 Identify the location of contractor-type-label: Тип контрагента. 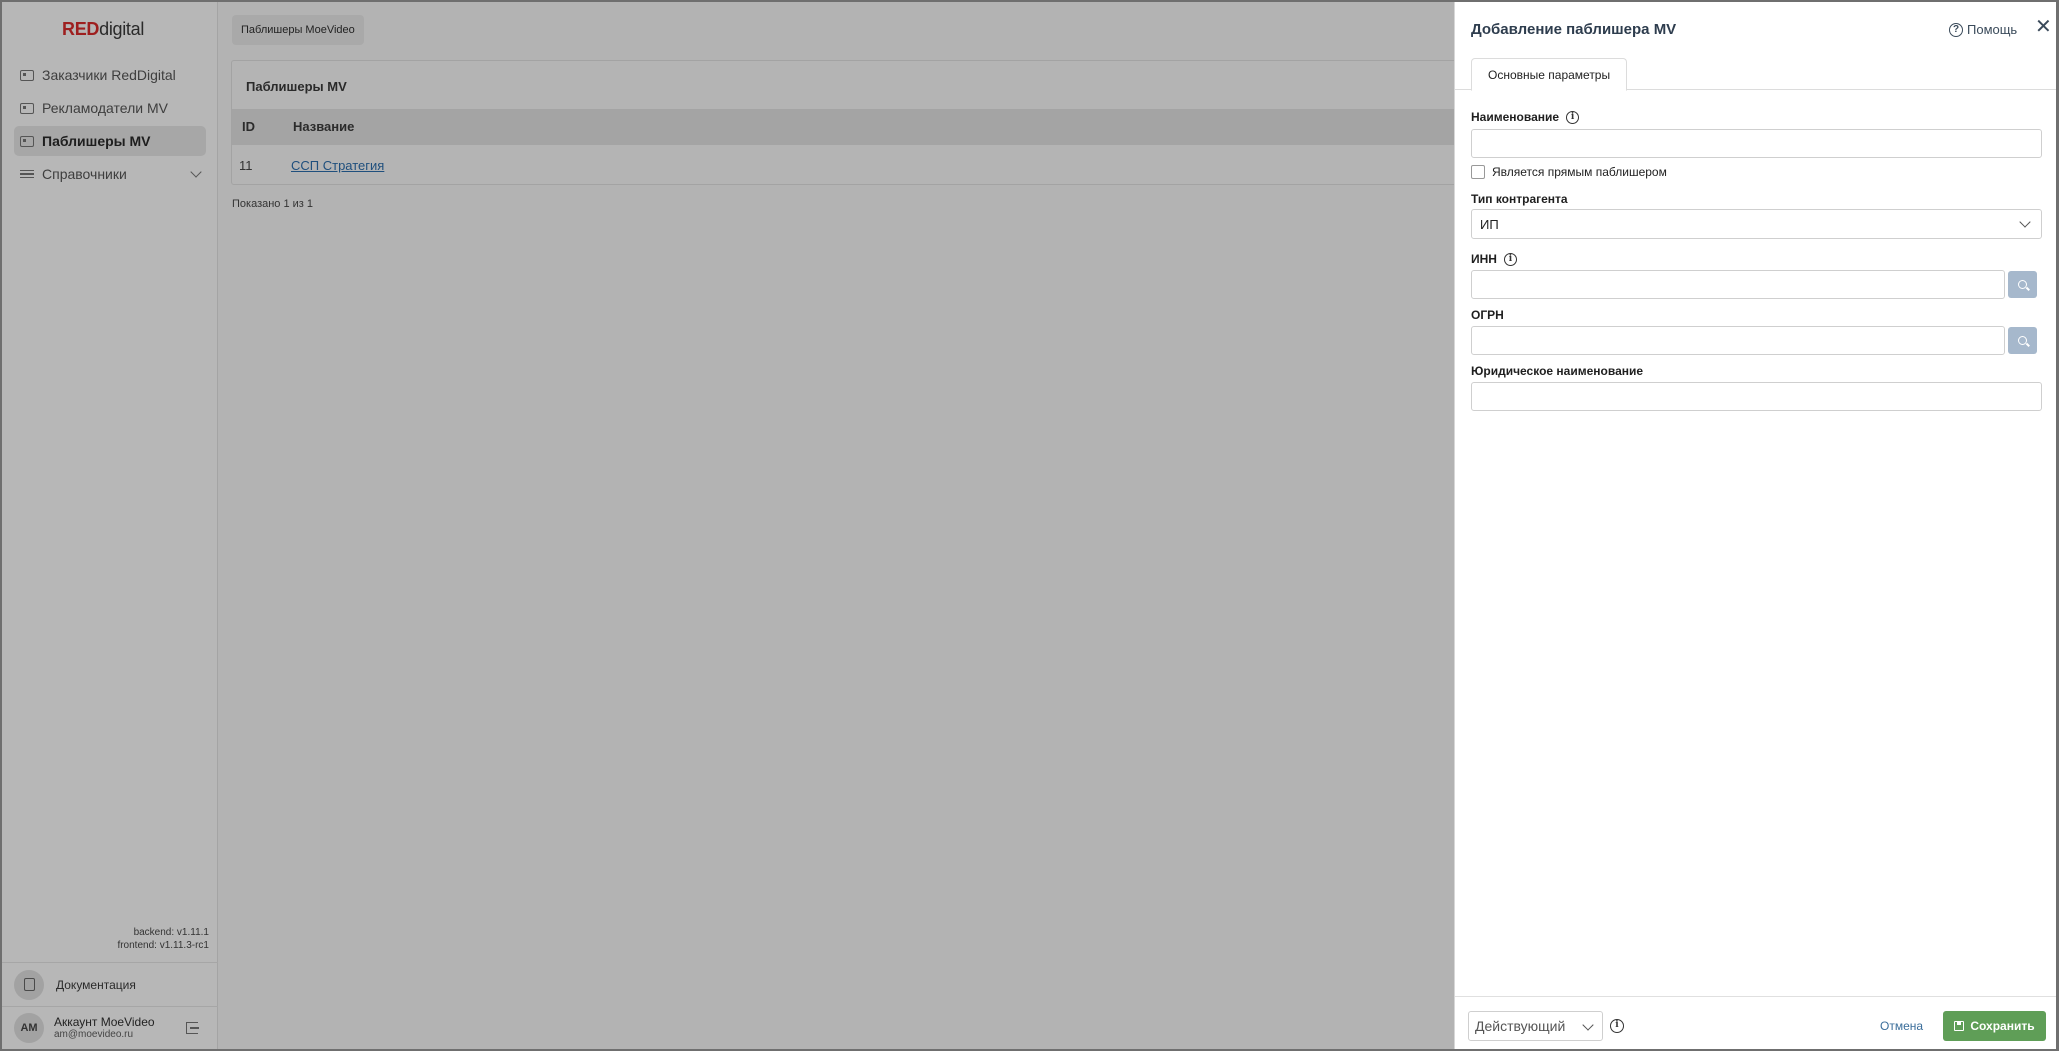
(1519, 199).